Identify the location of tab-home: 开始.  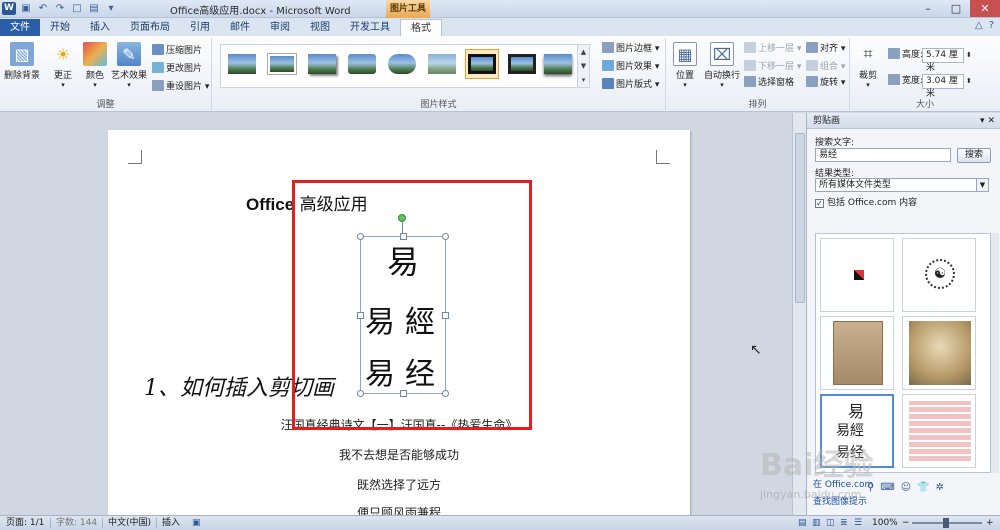
(60, 27).